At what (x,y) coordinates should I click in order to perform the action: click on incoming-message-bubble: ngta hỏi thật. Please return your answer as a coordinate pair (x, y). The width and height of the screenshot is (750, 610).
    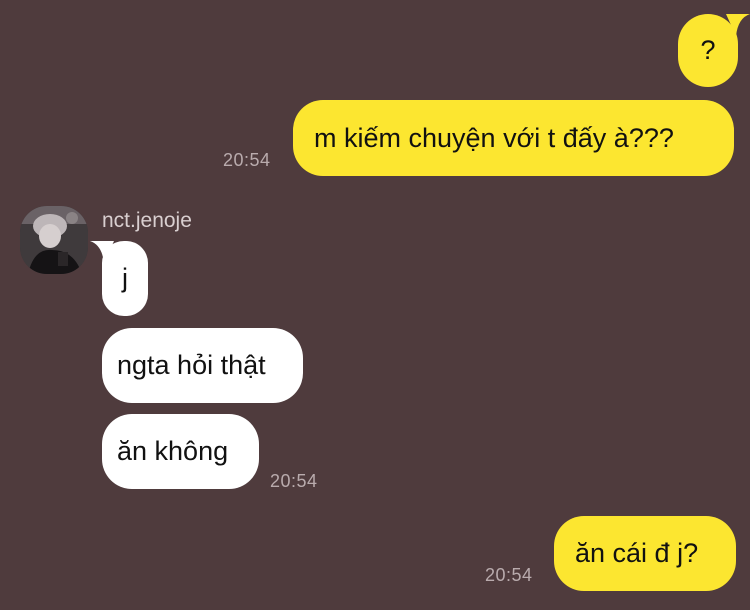
    Looking at the image, I should click on (202, 365).